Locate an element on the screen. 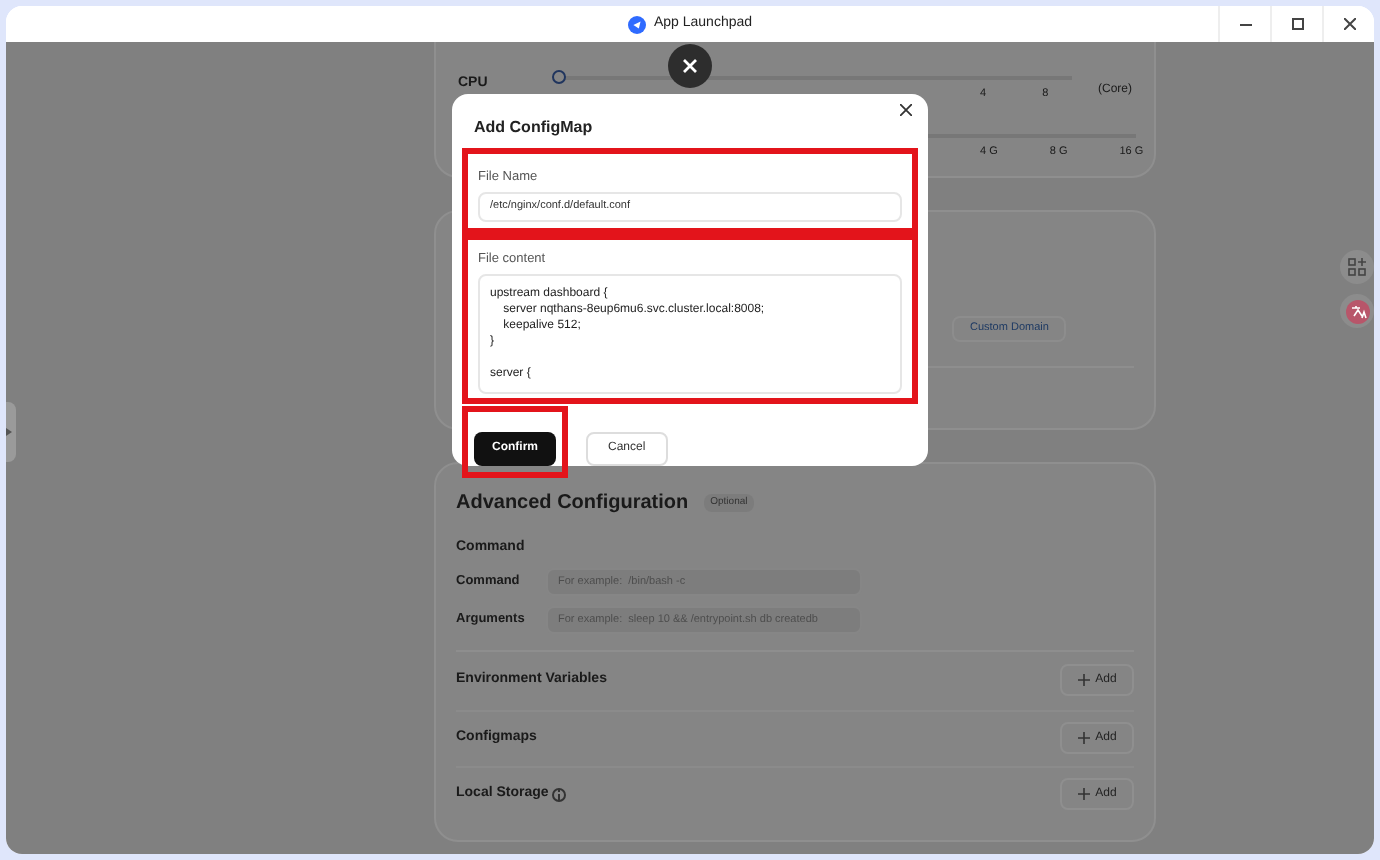  cpu-slider-thumb is located at coordinates (559, 77).